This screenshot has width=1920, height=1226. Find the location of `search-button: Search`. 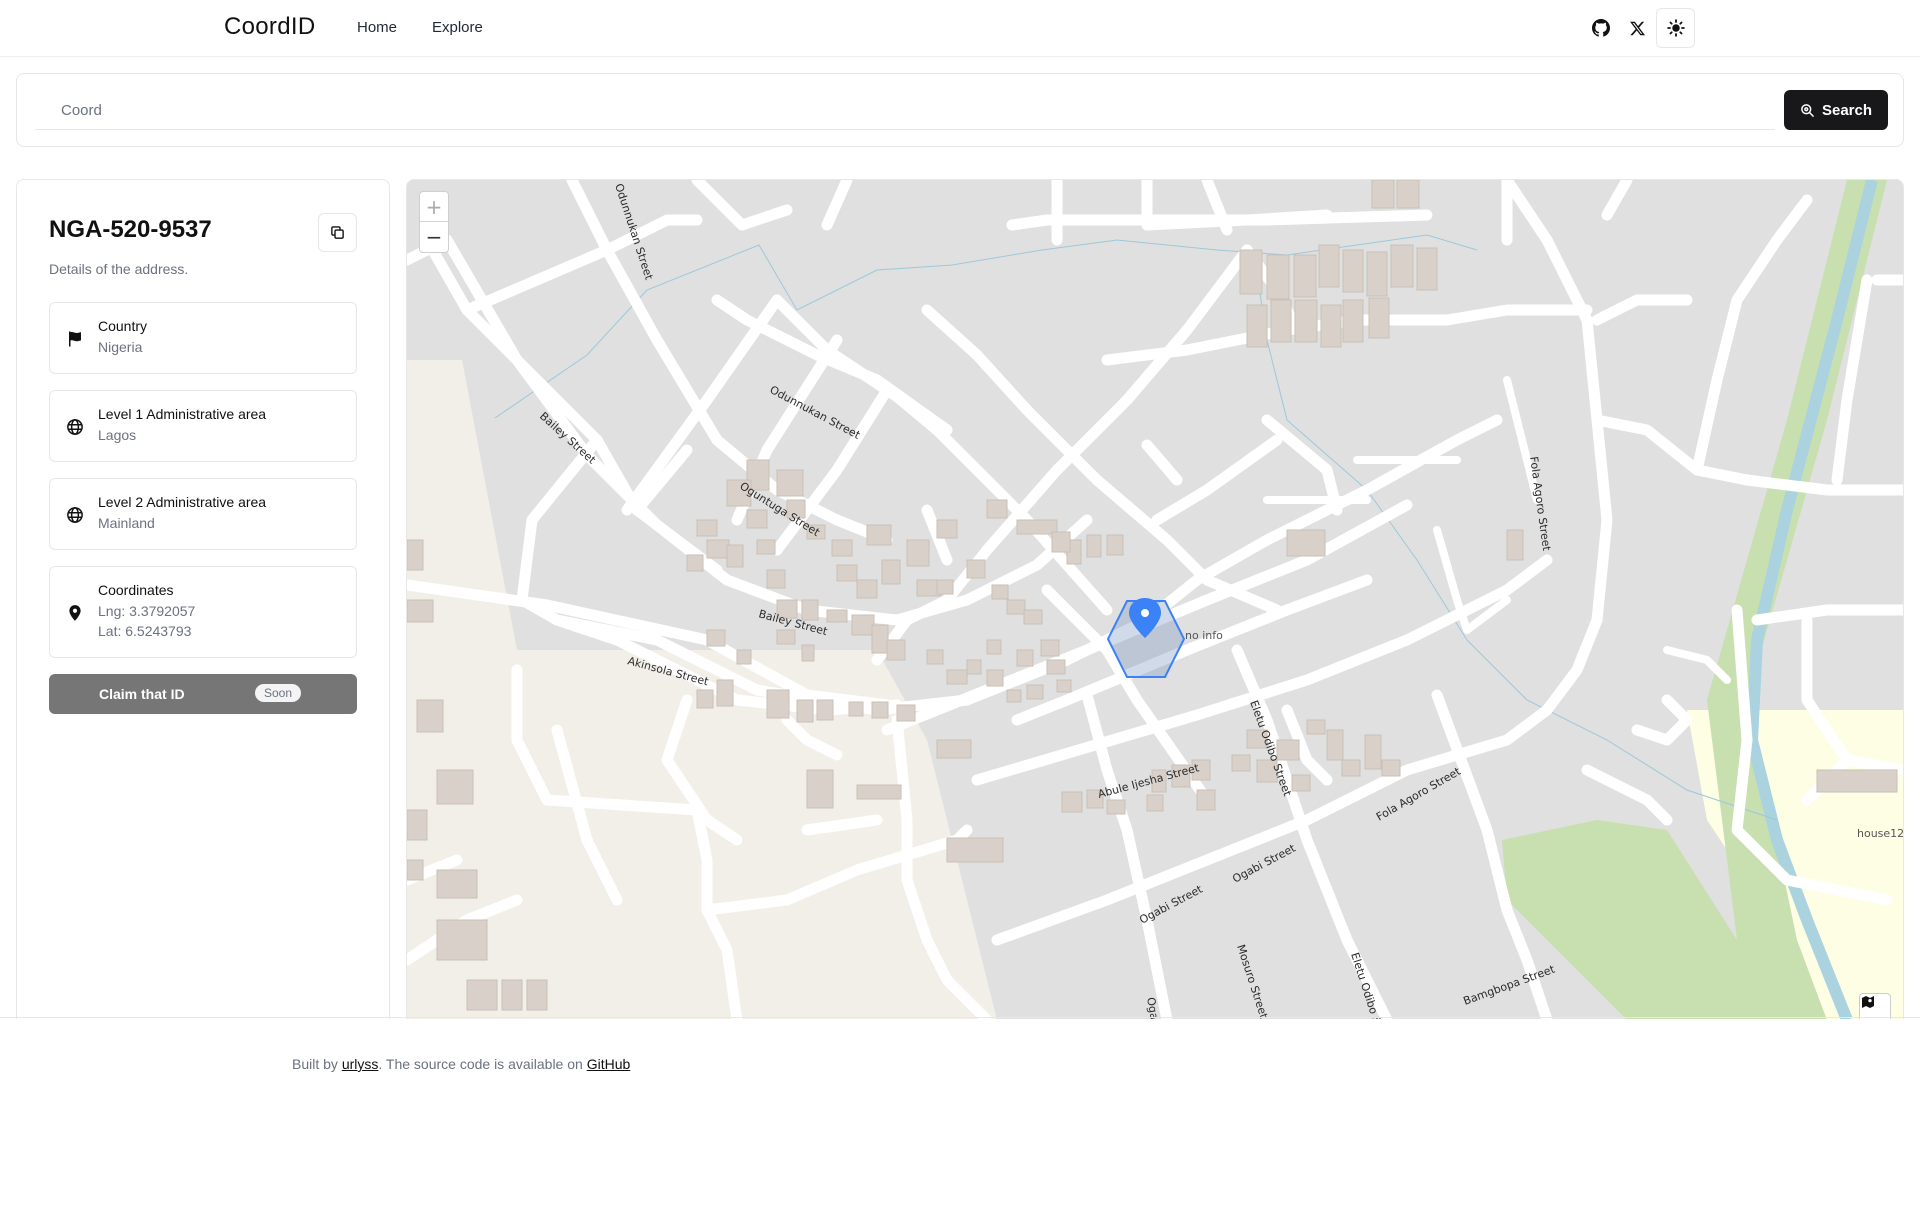

search-button: Search is located at coordinates (1836, 110).